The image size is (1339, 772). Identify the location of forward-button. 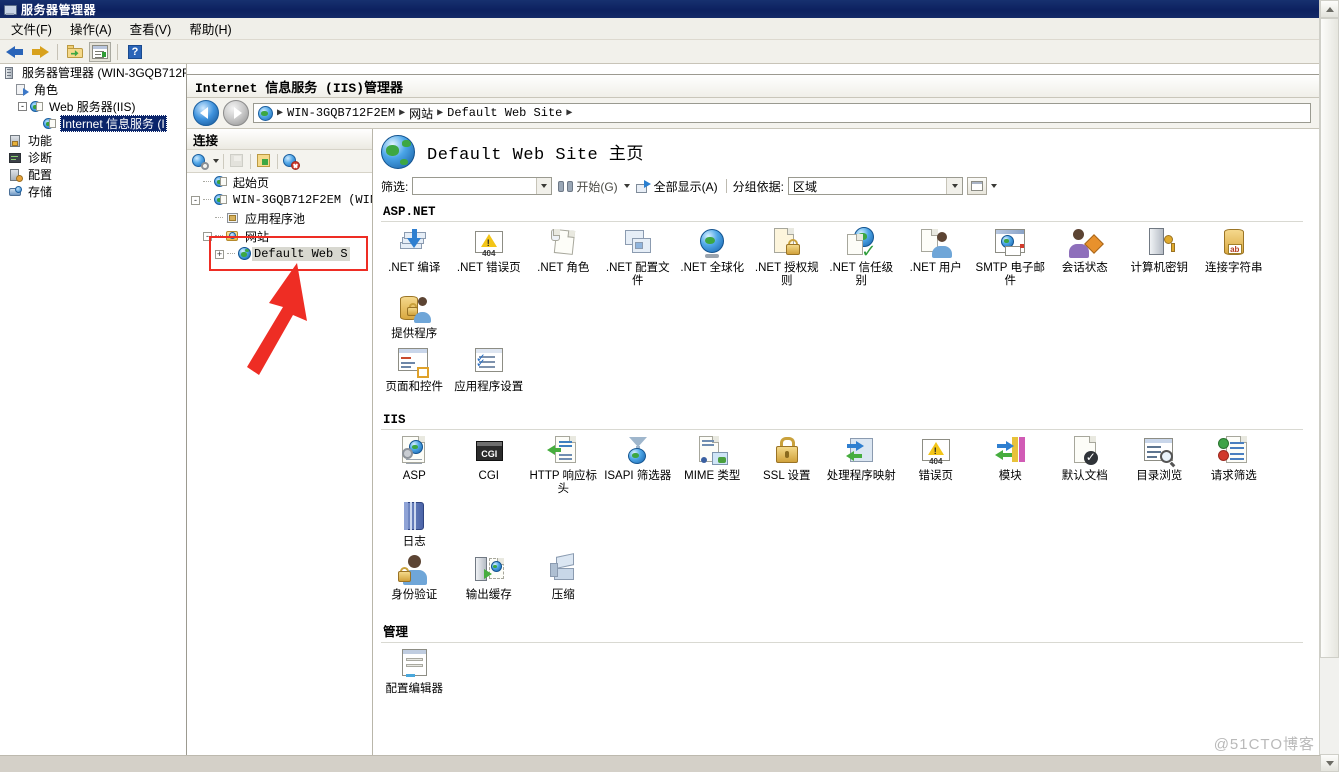
(40, 52).